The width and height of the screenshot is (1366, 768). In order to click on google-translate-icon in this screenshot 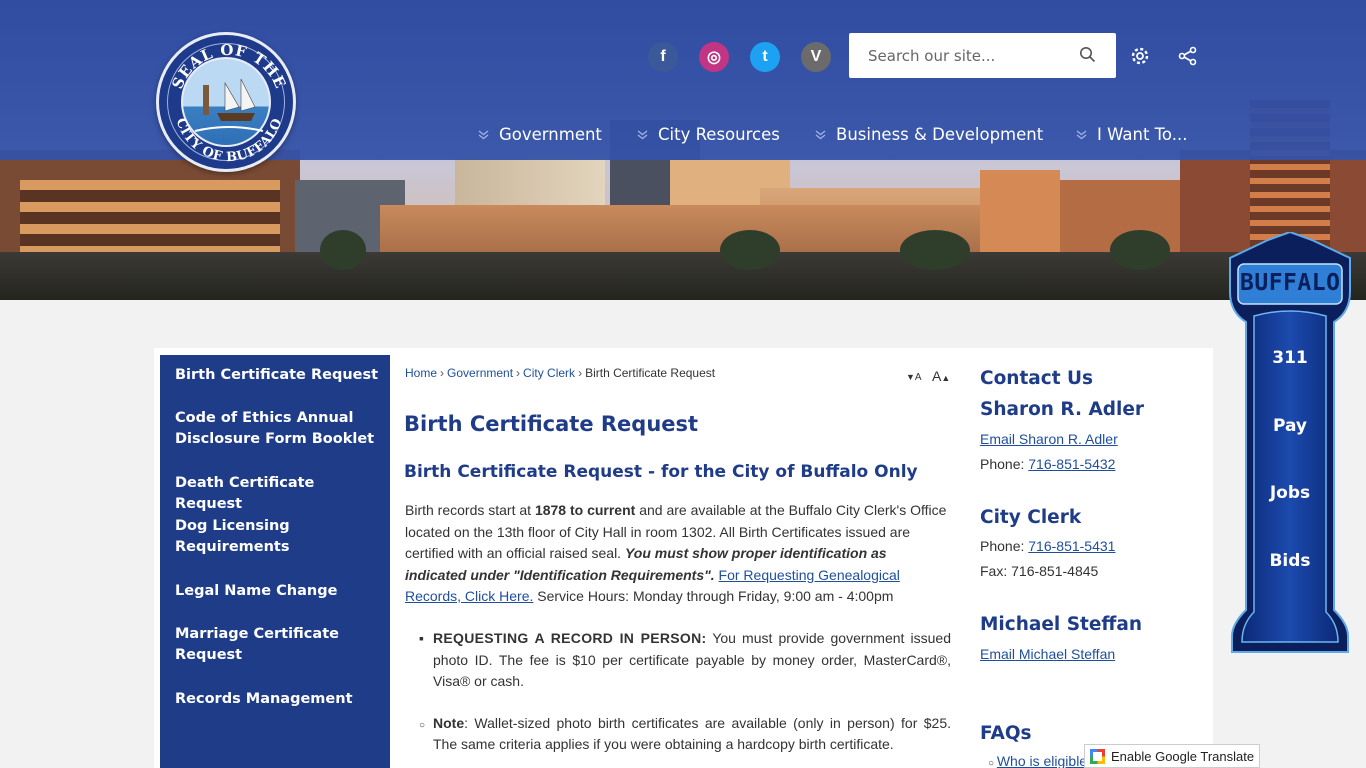, I will do `click(1097, 756)`.